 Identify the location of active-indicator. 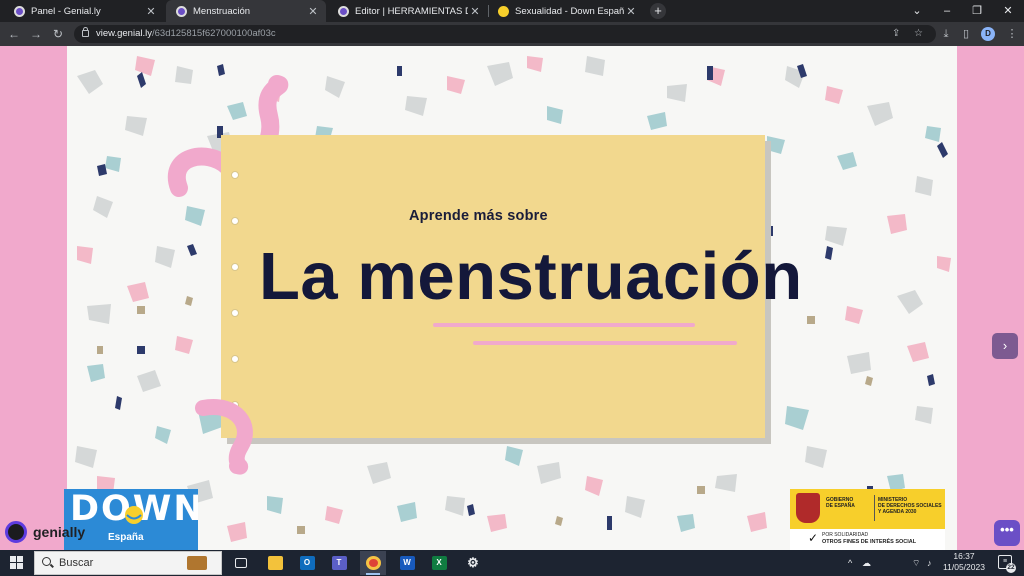
(373, 574).